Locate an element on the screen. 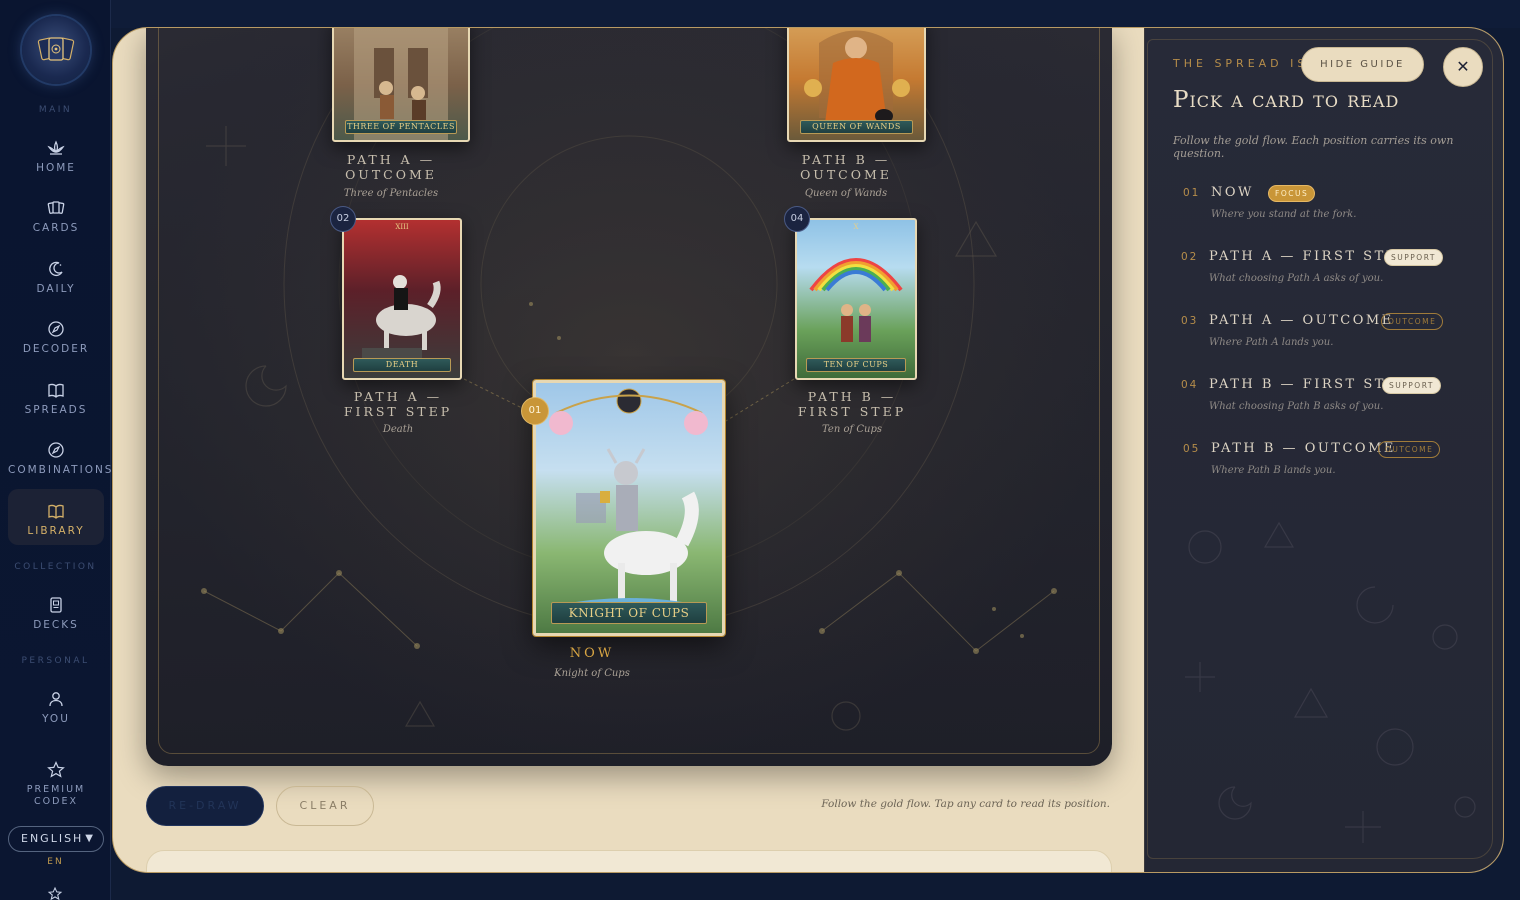 This screenshot has width=1520, height=900. card-name-ten-of-cups: Ten of Cups is located at coordinates (852, 429).